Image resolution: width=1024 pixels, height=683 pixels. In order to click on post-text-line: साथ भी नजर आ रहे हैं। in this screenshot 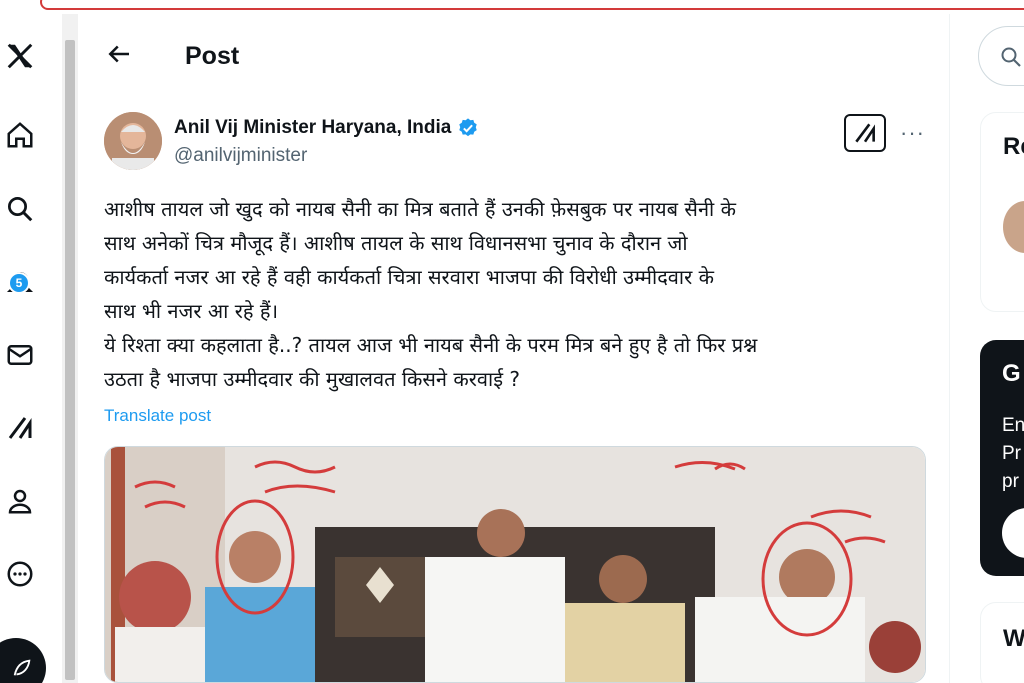, I will do `click(191, 311)`.